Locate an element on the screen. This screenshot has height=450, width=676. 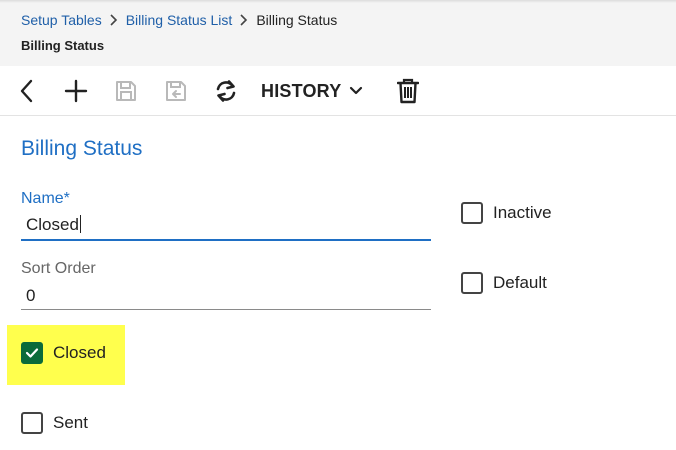
save-icon is located at coordinates (126, 91).